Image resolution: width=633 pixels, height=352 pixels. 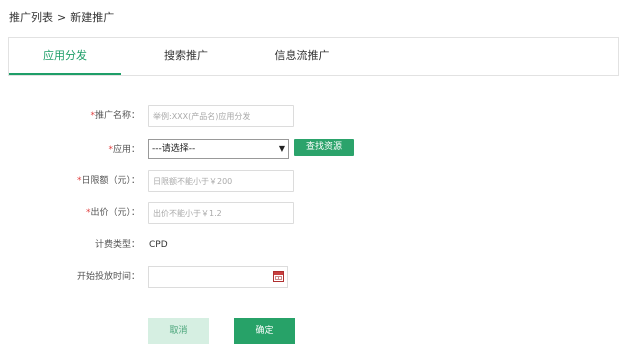 What do you see at coordinates (186, 56) in the screenshot?
I see `tab-search-promotion: 搜索推广` at bounding box center [186, 56].